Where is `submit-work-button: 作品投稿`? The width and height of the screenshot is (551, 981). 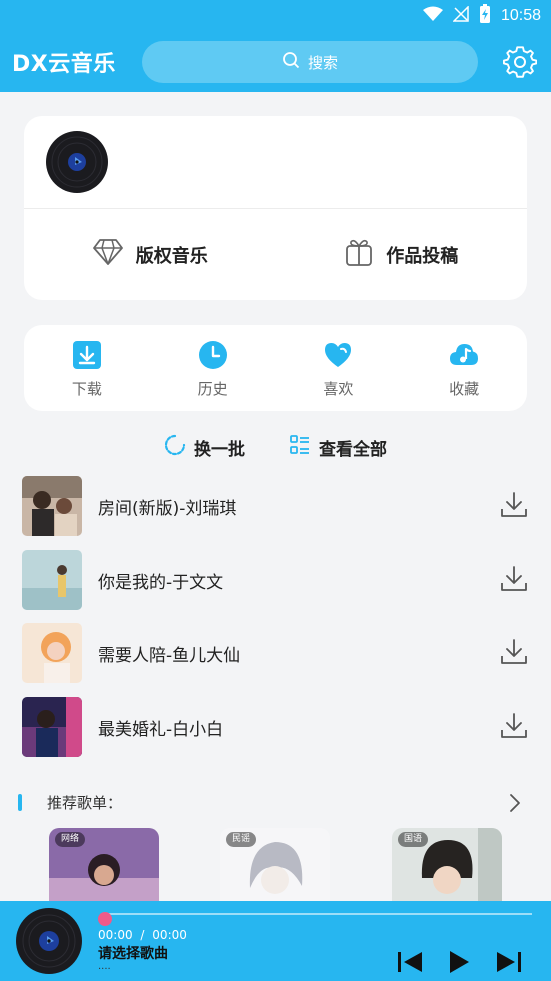
submit-work-button: 作品投稿 is located at coordinates (402, 254).